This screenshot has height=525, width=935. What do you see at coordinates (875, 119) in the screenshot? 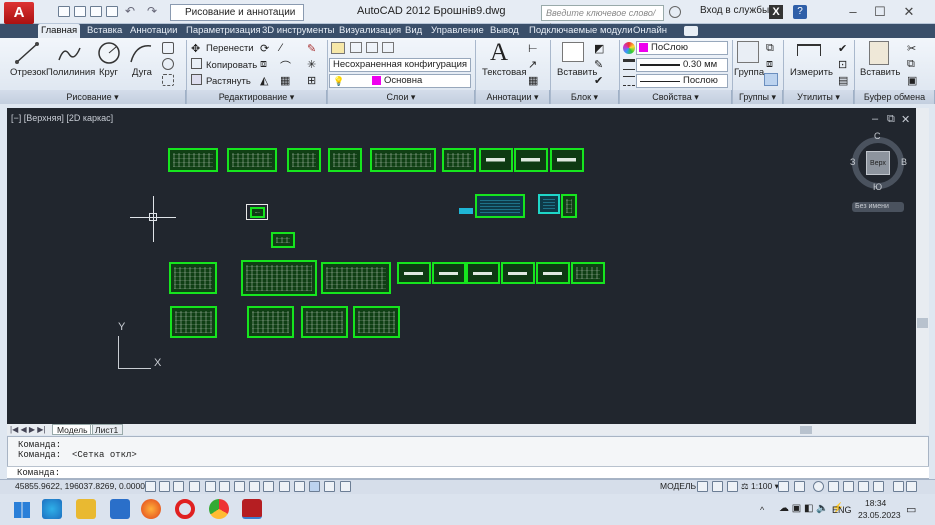
I see `viewport-minimize-icon: –` at bounding box center [875, 119].